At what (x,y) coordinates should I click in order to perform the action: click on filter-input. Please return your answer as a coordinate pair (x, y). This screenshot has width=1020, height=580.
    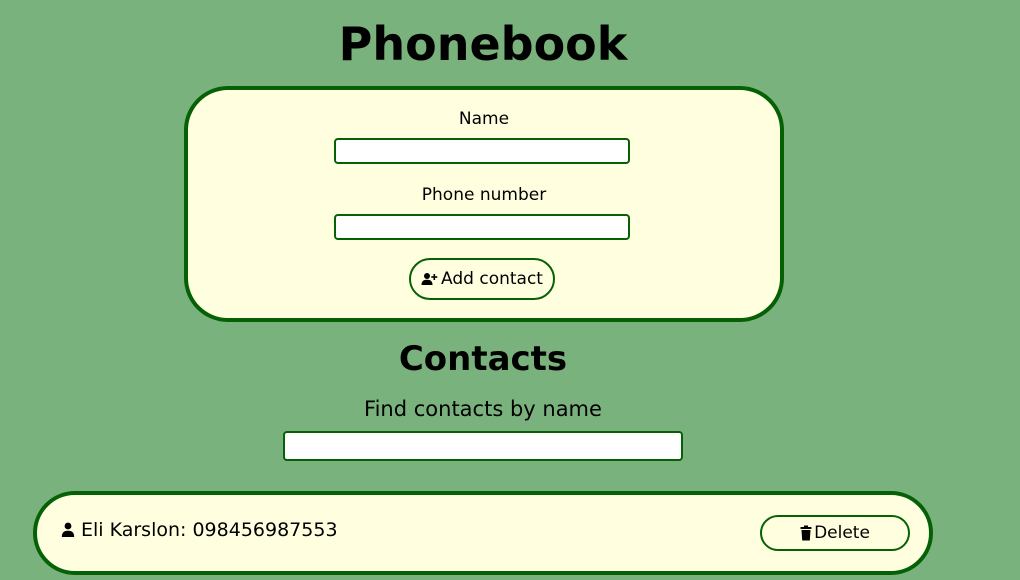
    Looking at the image, I should click on (483, 446).